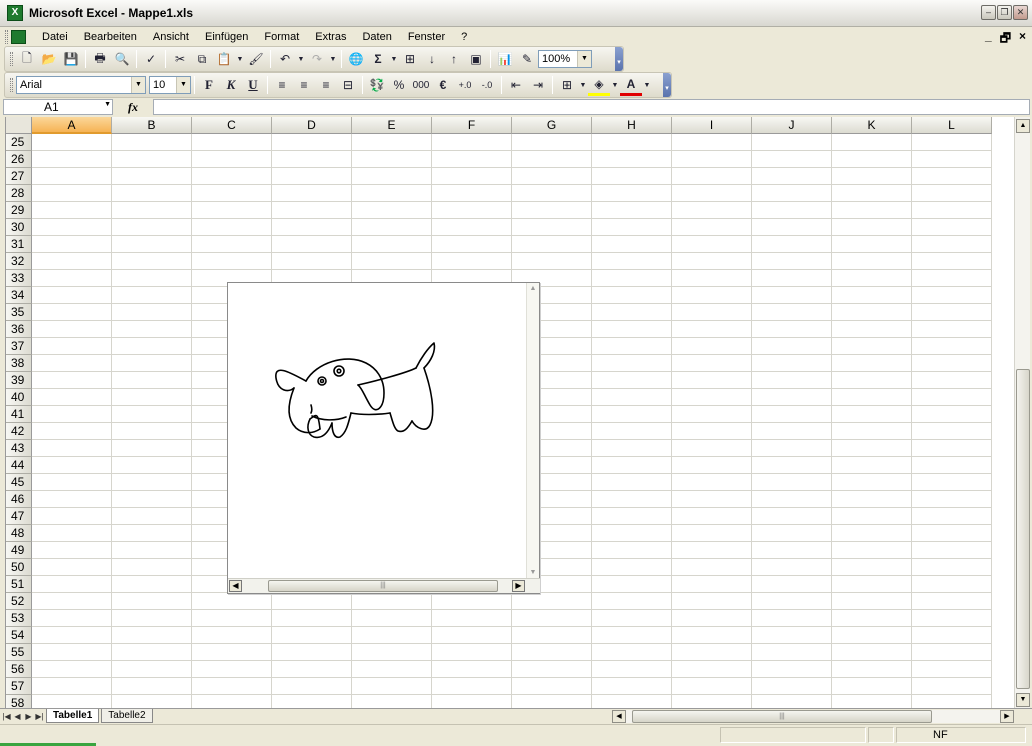  Describe the element at coordinates (19, 261) in the screenshot. I see `row-header: 32` at that location.